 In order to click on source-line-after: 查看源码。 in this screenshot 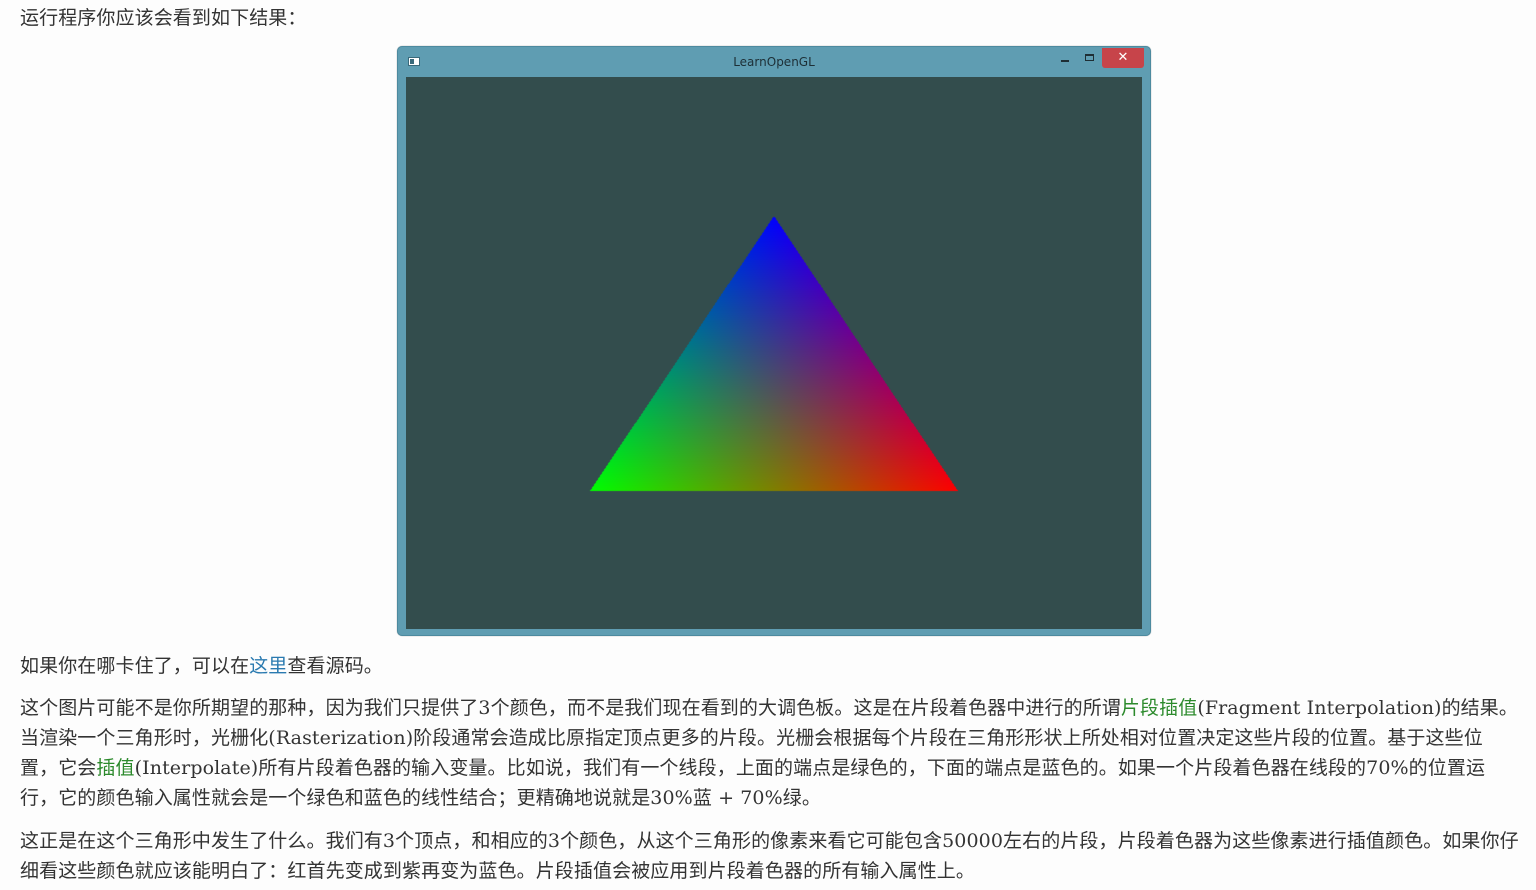, I will do `click(335, 666)`.